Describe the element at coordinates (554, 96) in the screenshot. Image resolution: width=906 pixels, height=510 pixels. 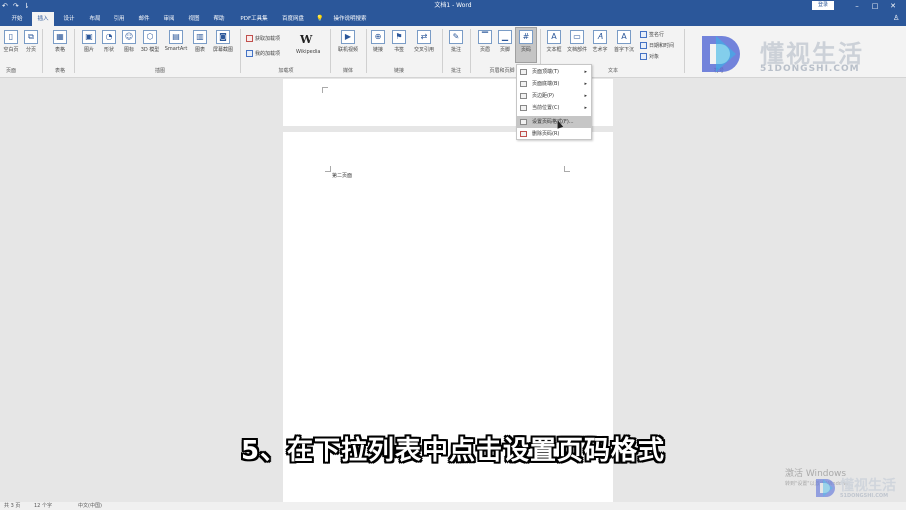
I see `menu-item-page-margins: 页边距(P) ▸` at that location.